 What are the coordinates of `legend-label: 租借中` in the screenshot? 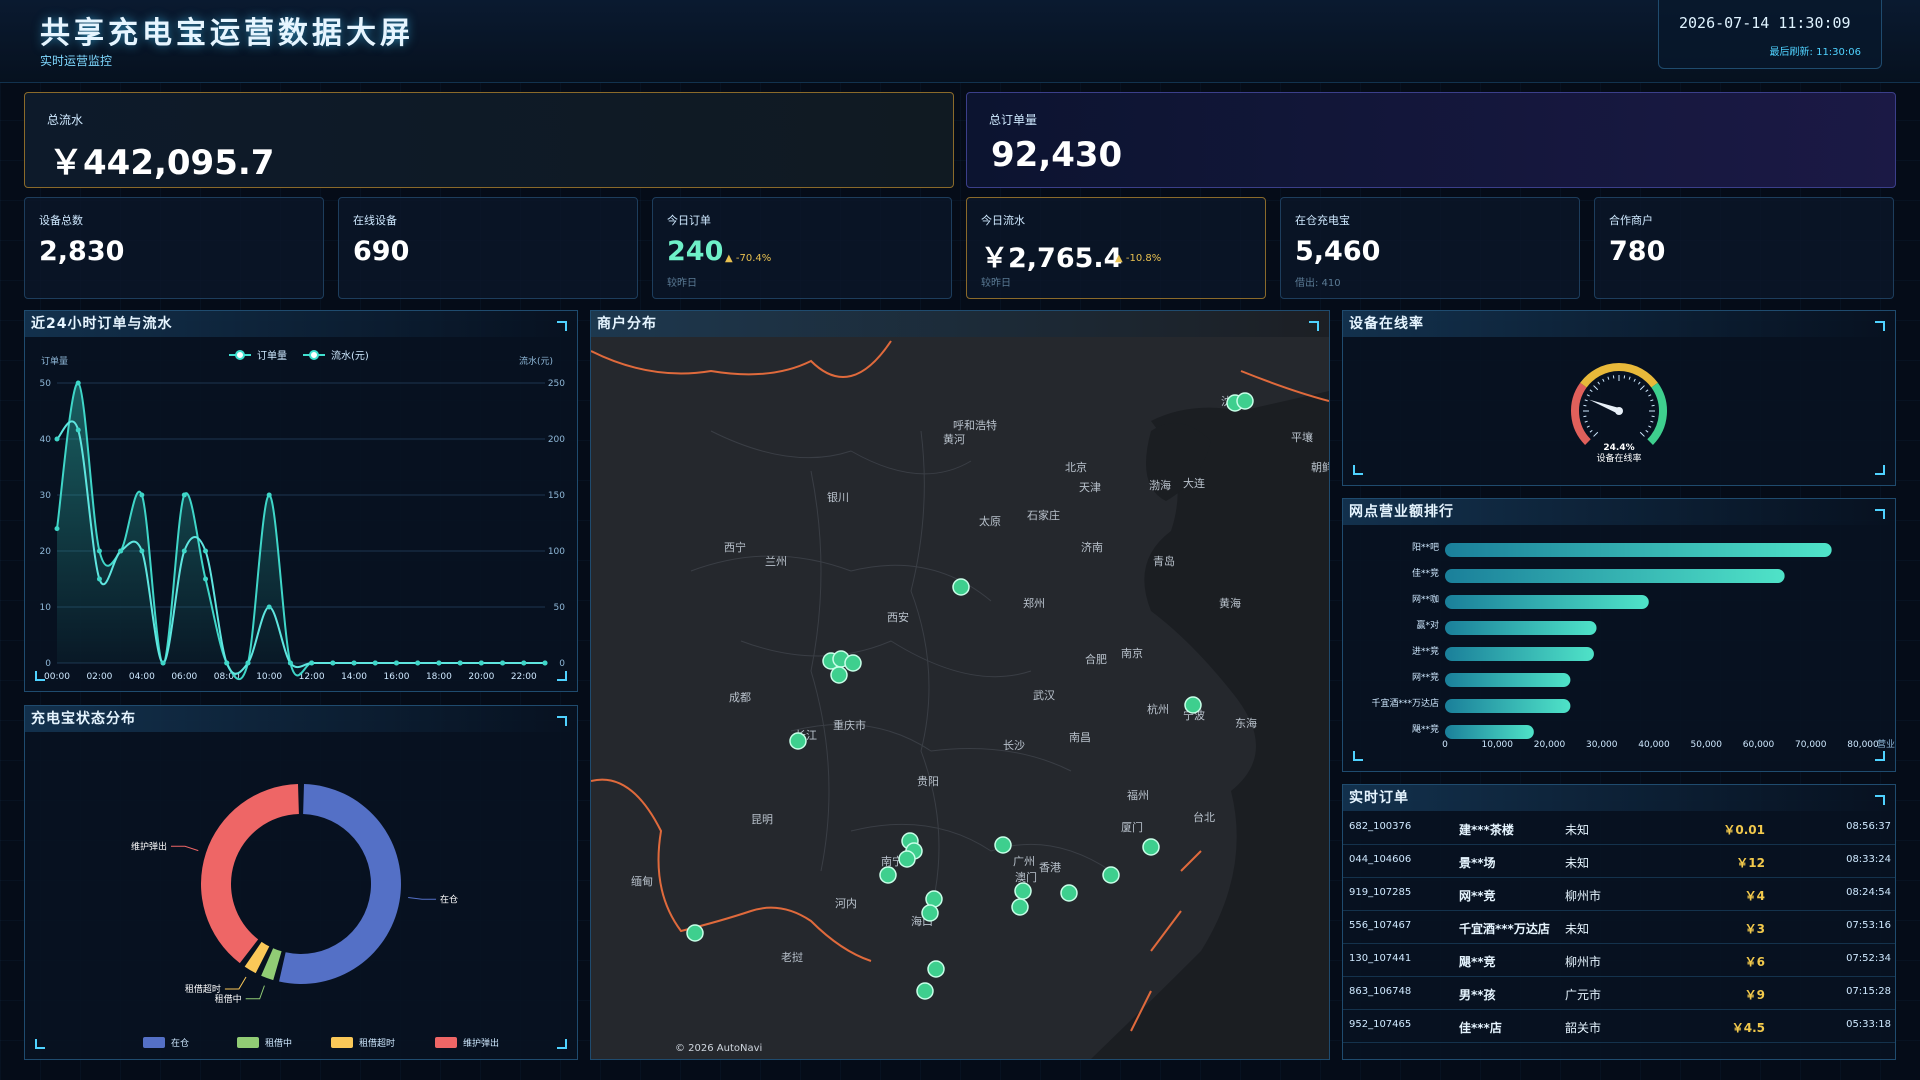 It's located at (278, 1043).